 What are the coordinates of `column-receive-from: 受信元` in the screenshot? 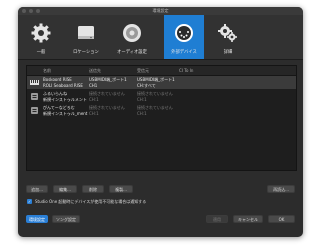 It's located at (143, 70).